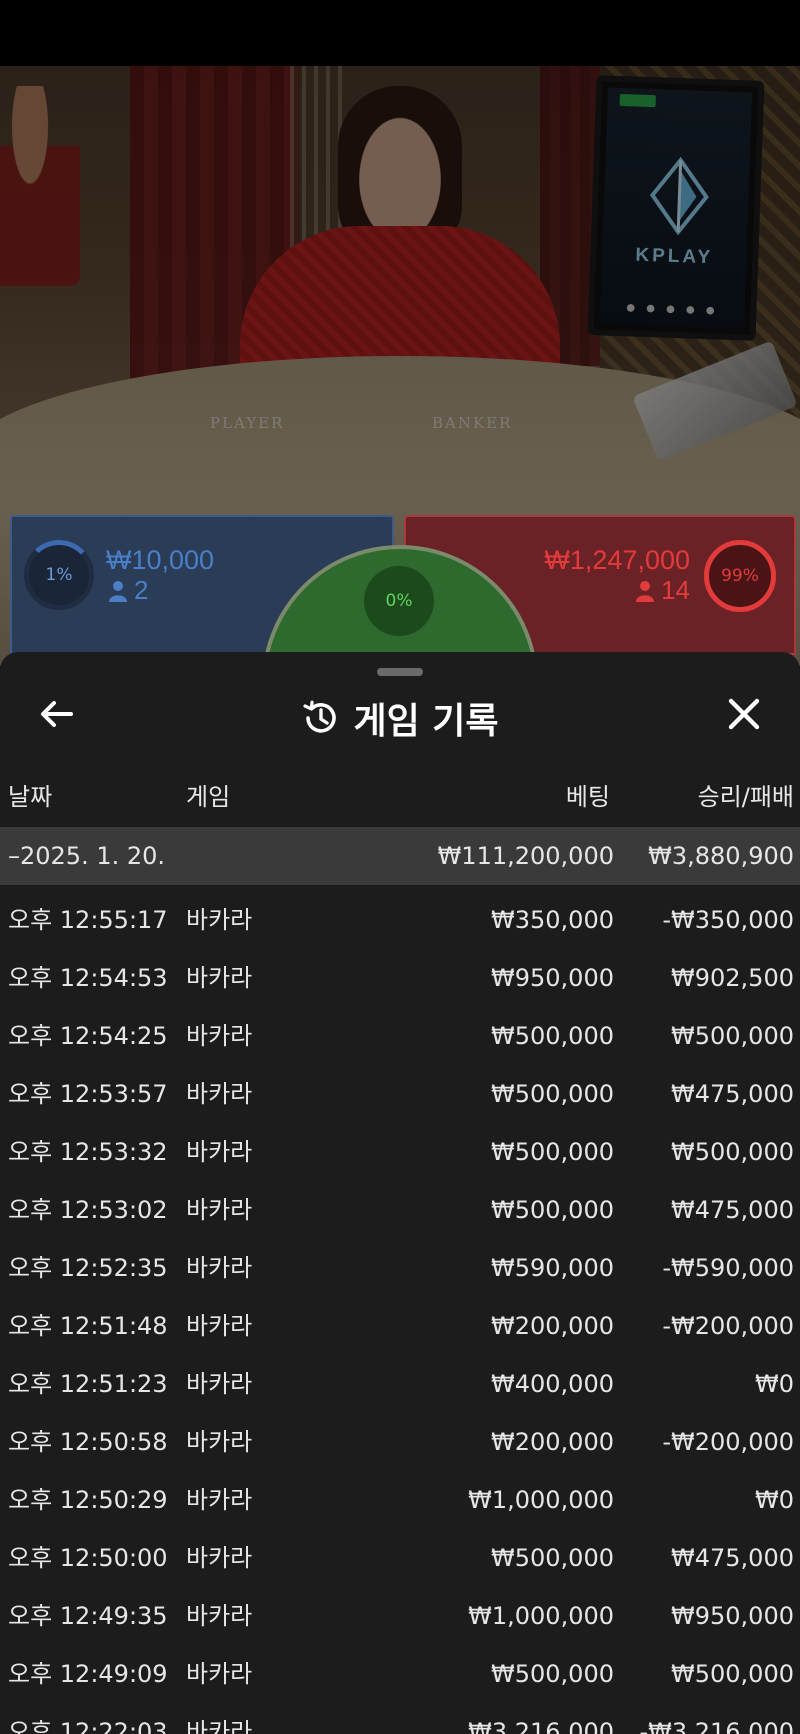 The height and width of the screenshot is (1734, 800). I want to click on banker-percent: 99%, so click(740, 576).